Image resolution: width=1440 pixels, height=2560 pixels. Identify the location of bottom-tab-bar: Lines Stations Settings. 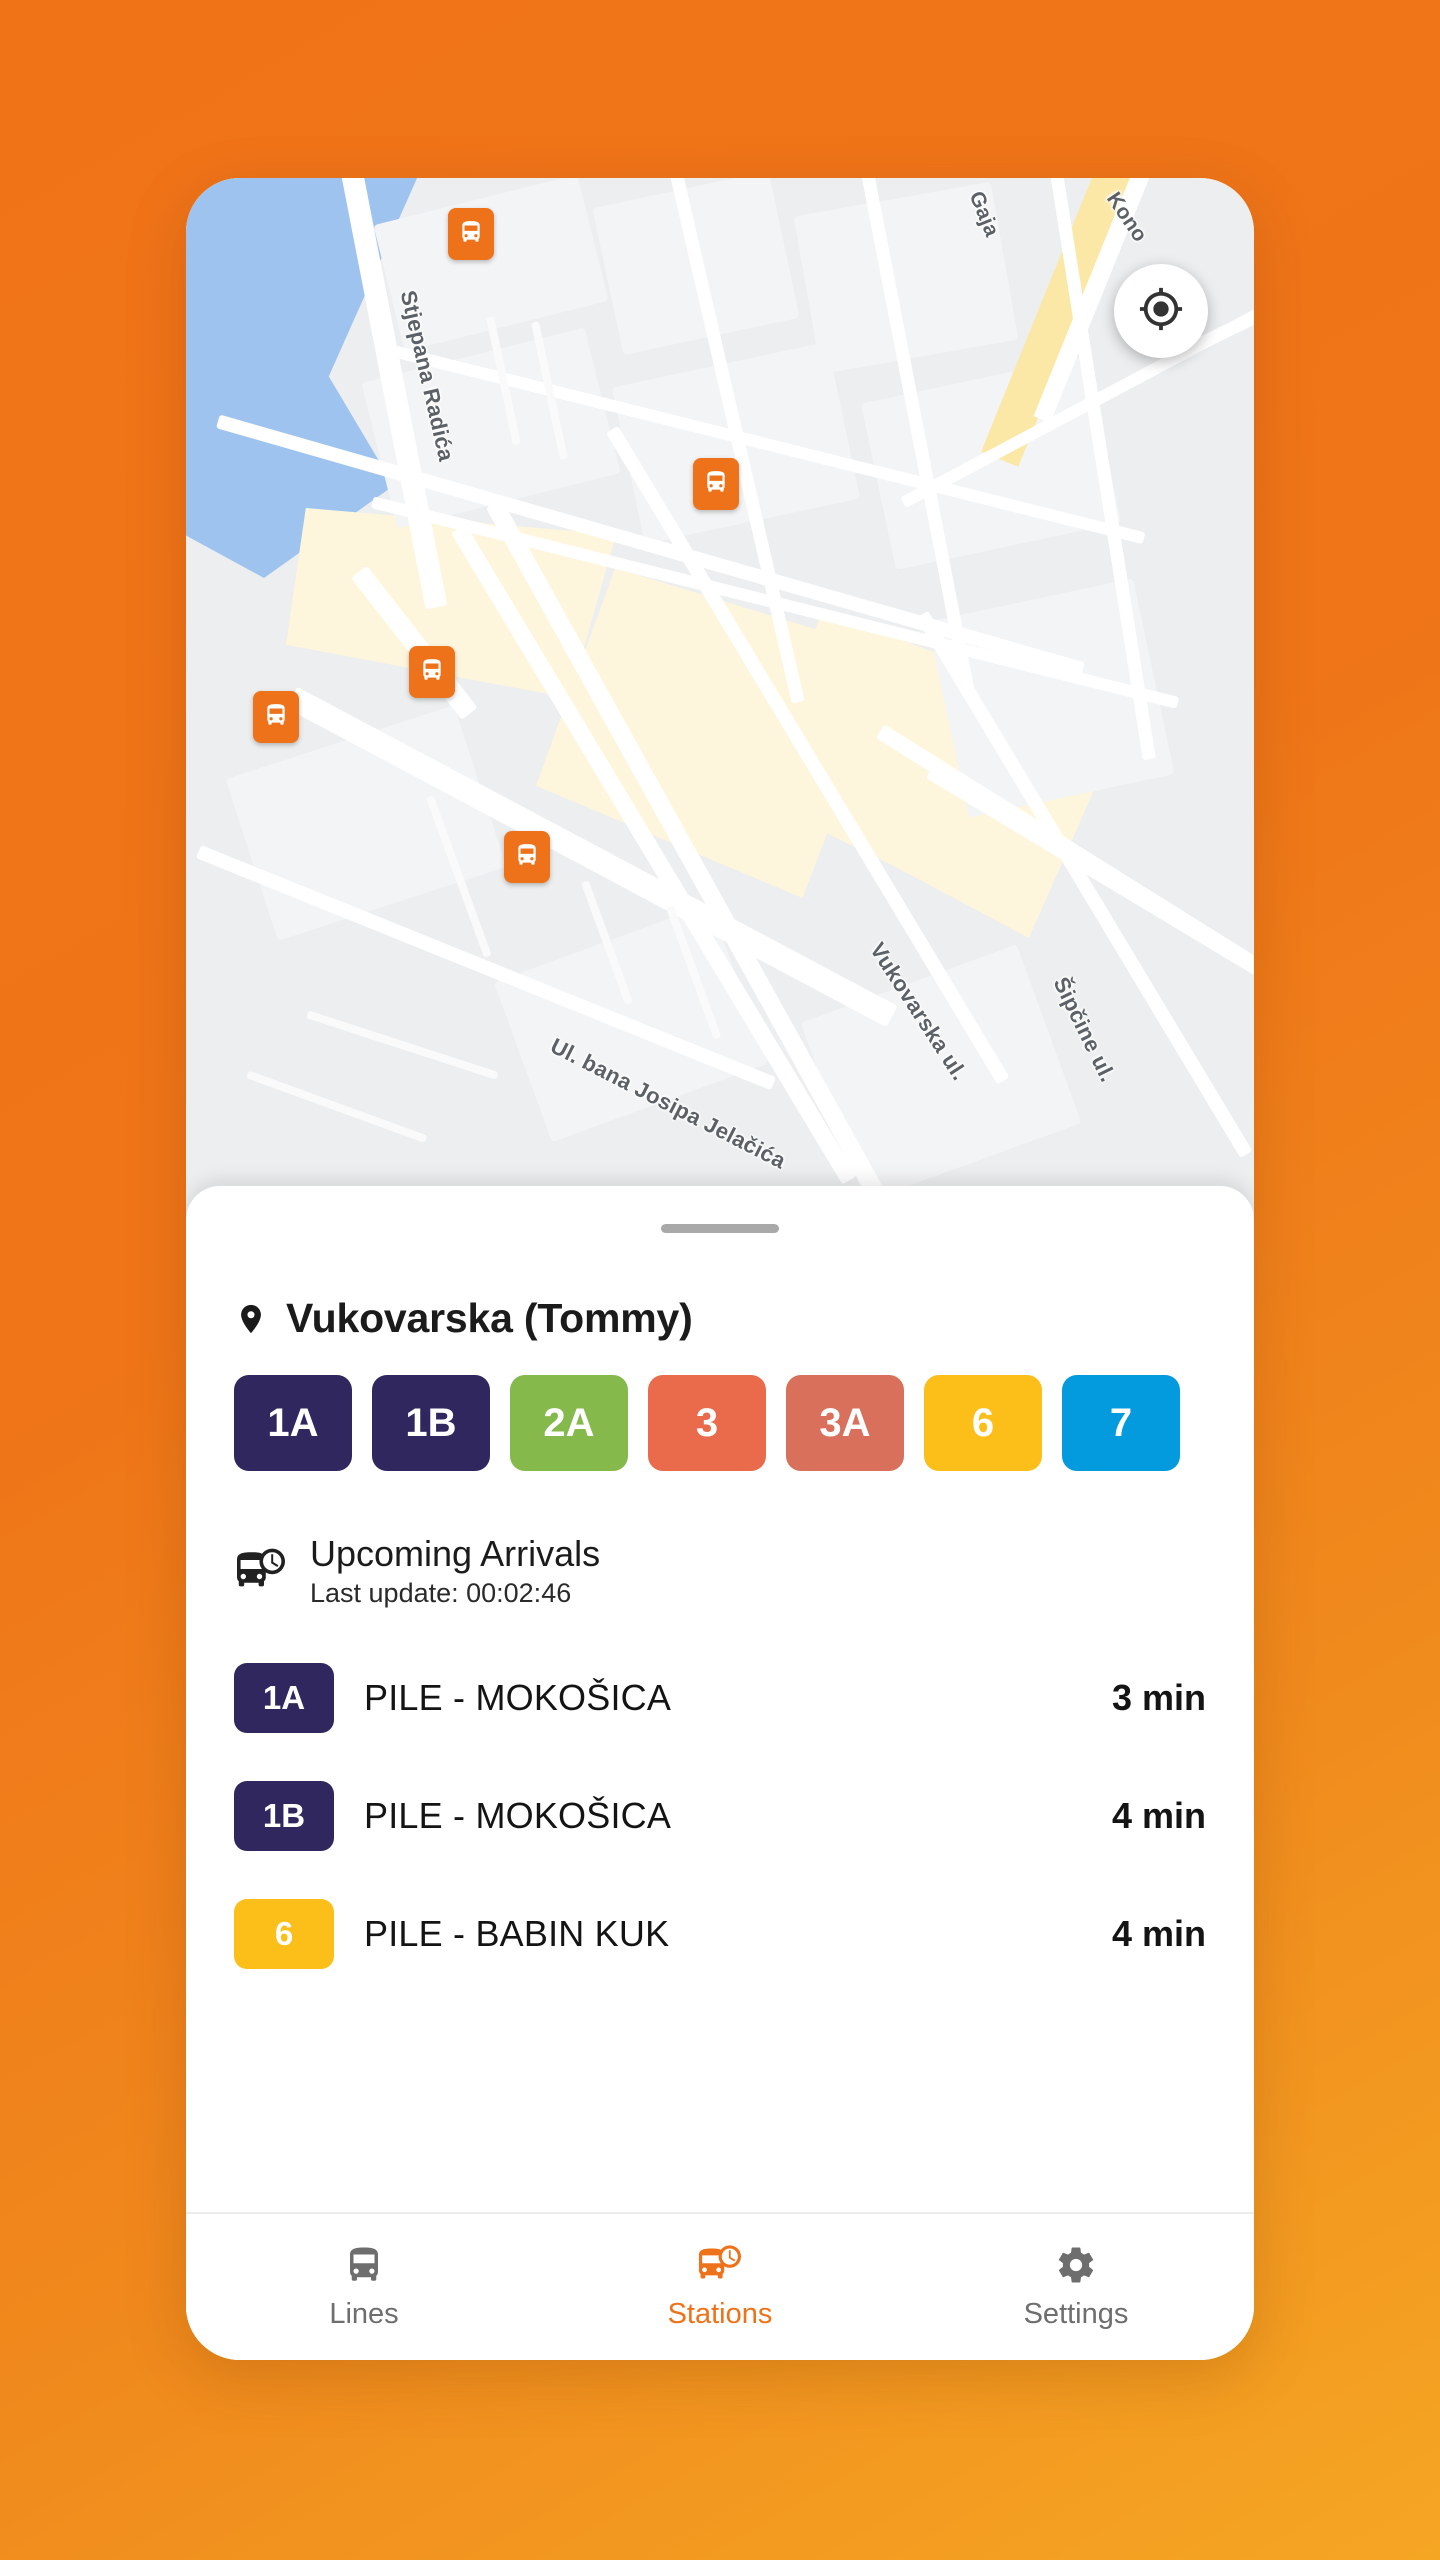
(720, 2286).